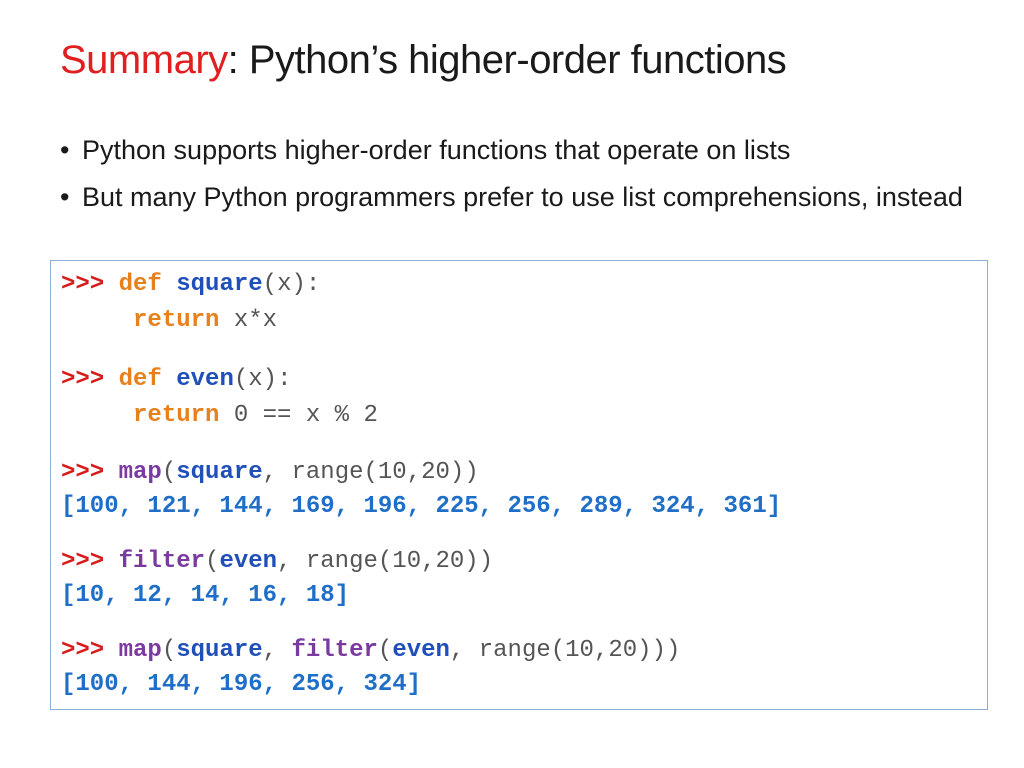 This screenshot has height=768, width=1024. Describe the element at coordinates (241, 684) in the screenshot. I see `code-output-combined: [100, 144, 196, 256, 324]` at that location.